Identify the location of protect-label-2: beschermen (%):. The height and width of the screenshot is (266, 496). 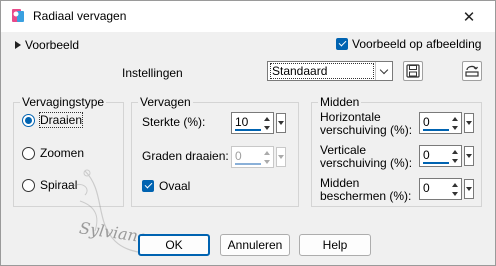
(366, 196).